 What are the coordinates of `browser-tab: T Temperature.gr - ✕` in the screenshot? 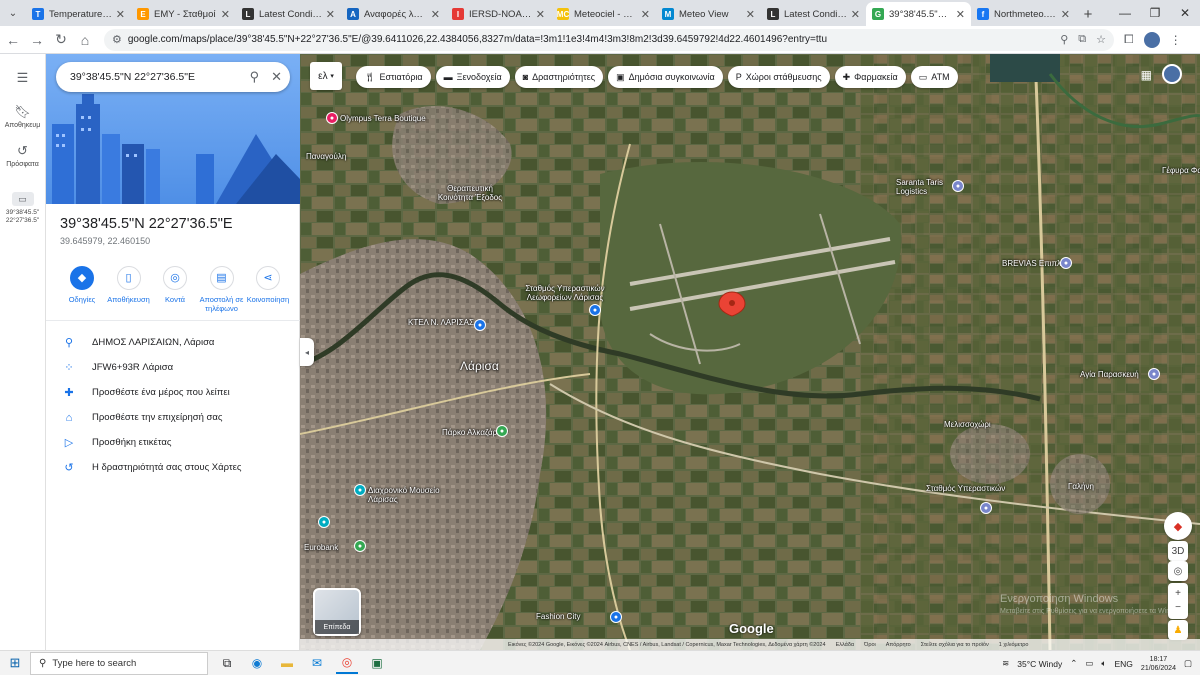 It's located at (78, 14).